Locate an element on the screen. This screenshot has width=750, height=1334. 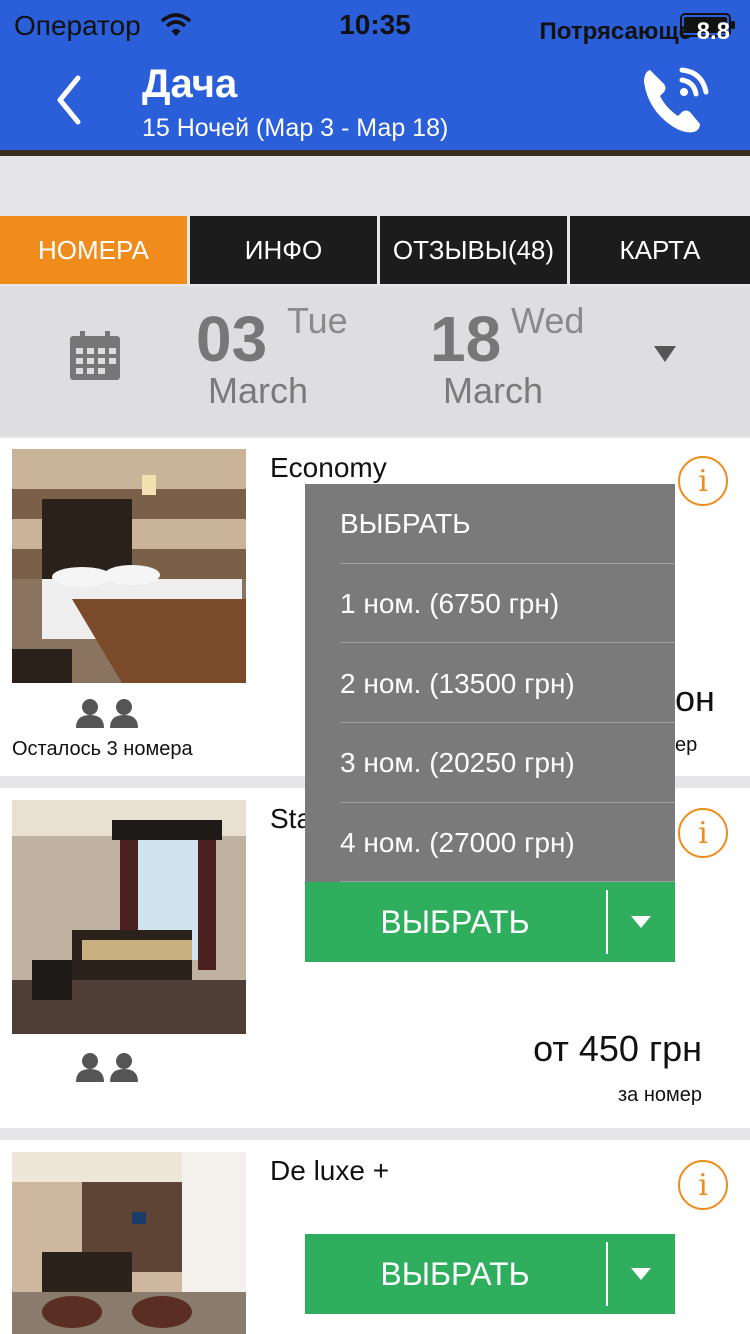
room-name: De luxe + is located at coordinates (330, 1170).